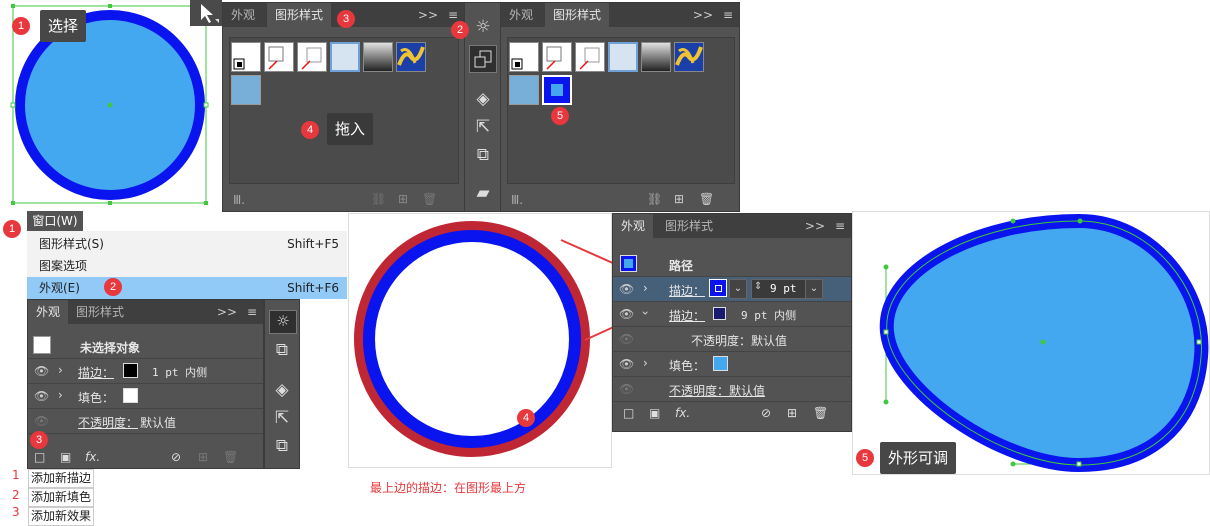 This screenshot has height=526, width=1210. I want to click on appearance-stroke2-row: 👁 › 描边： 9 pt 内侧, so click(732, 314).